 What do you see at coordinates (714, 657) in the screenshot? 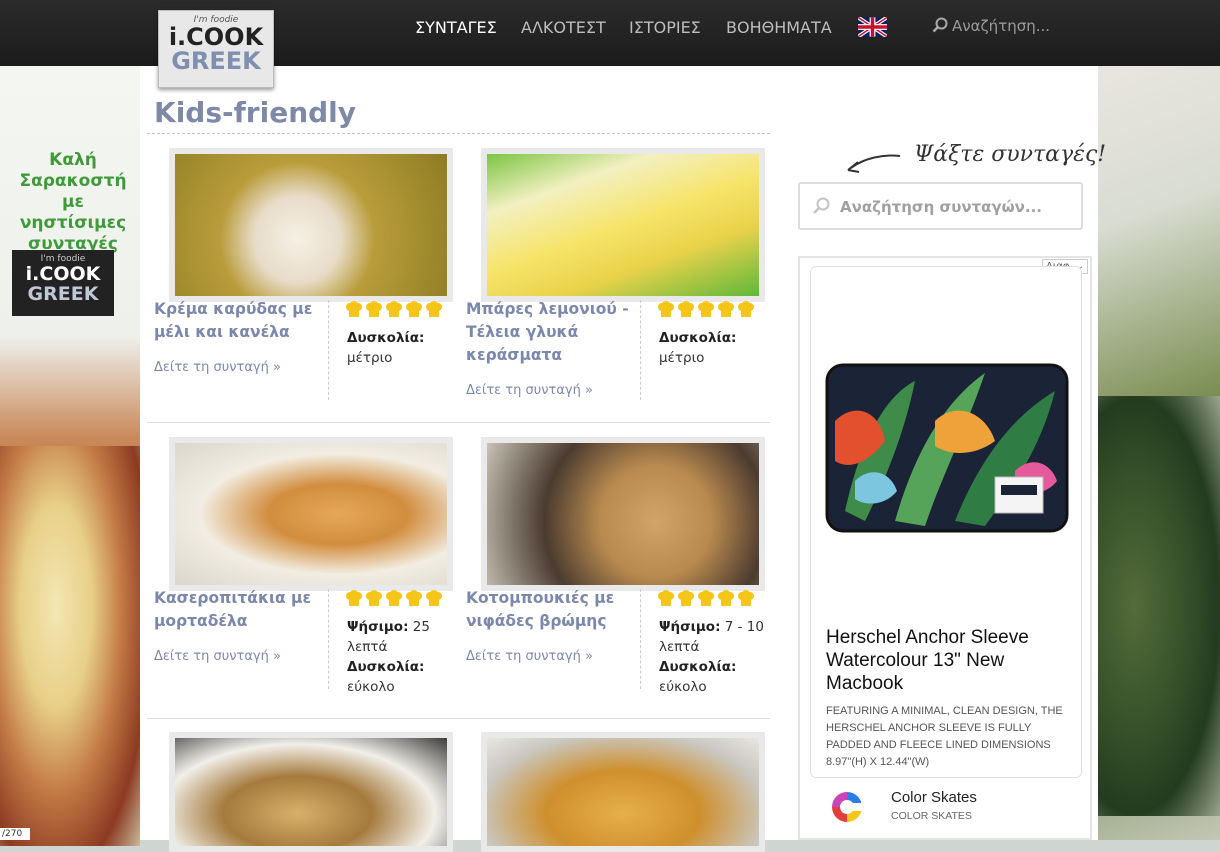
I see `recipe-meta: Ψήσιμο: 7 - 10 λεπτά Δυσκολία: εύκολο` at bounding box center [714, 657].